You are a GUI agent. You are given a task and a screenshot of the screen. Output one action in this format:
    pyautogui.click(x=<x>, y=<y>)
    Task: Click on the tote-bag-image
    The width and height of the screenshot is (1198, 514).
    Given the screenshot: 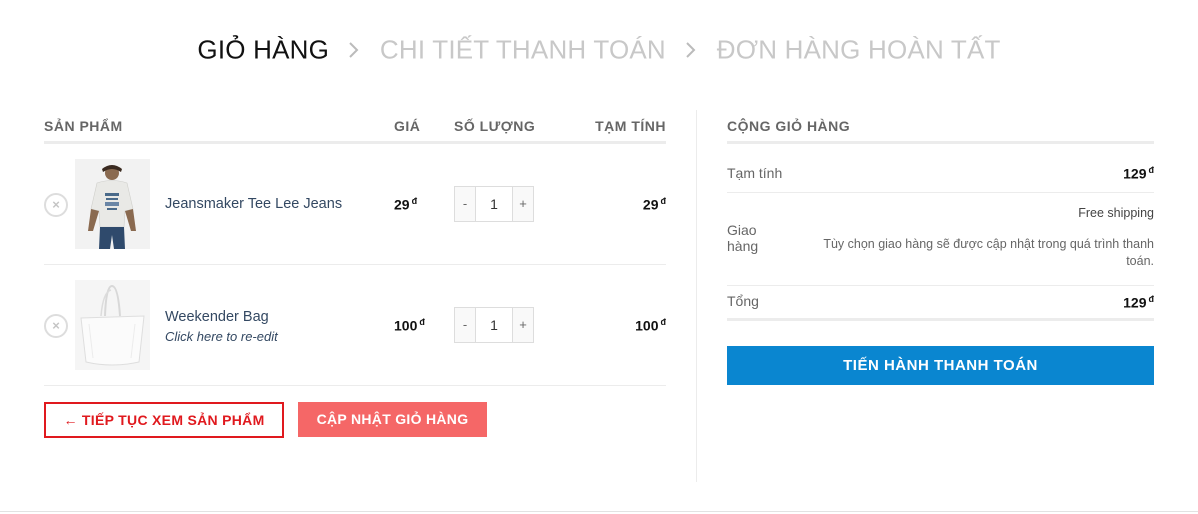 What is the action you would take?
    pyautogui.click(x=112, y=325)
    